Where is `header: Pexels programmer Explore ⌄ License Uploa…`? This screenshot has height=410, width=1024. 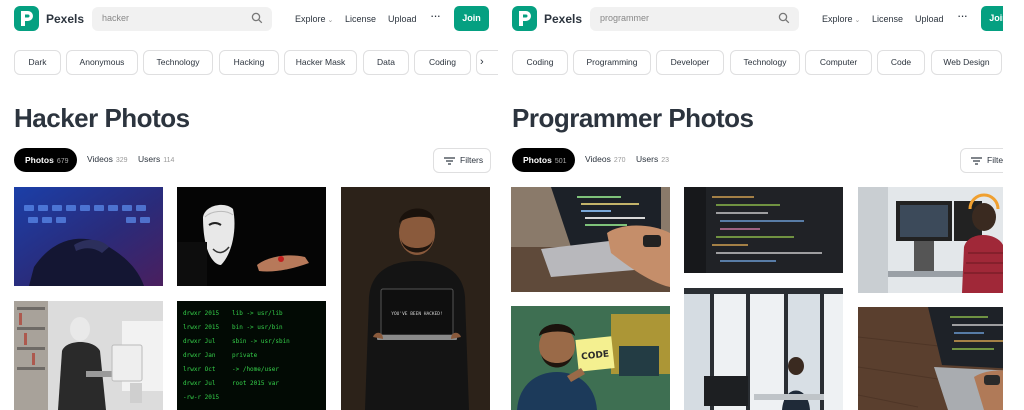
header: Pexels programmer Explore ⌄ License Uploa… is located at coordinates (757, 19).